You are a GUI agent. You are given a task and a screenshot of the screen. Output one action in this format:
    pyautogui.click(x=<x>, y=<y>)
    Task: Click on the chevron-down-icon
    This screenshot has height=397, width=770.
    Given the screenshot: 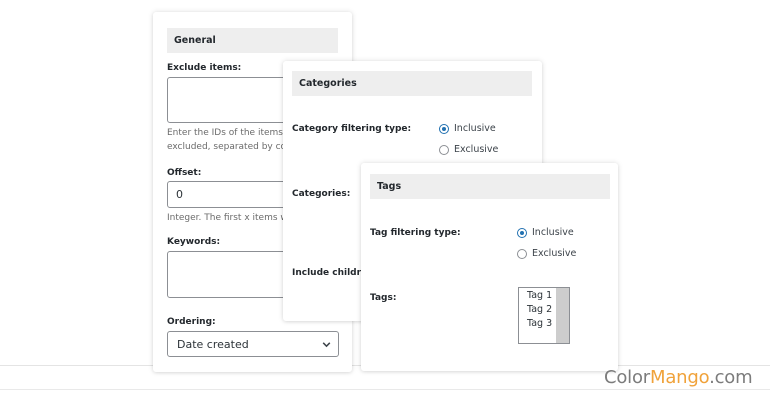 What is the action you would take?
    pyautogui.click(x=326, y=345)
    